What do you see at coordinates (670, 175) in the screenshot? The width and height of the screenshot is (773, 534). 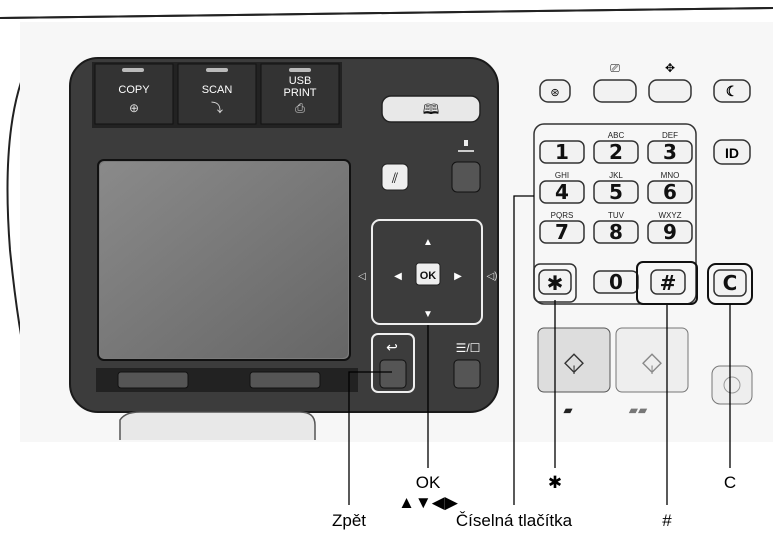 I see `key-6-letters: MNO` at bounding box center [670, 175].